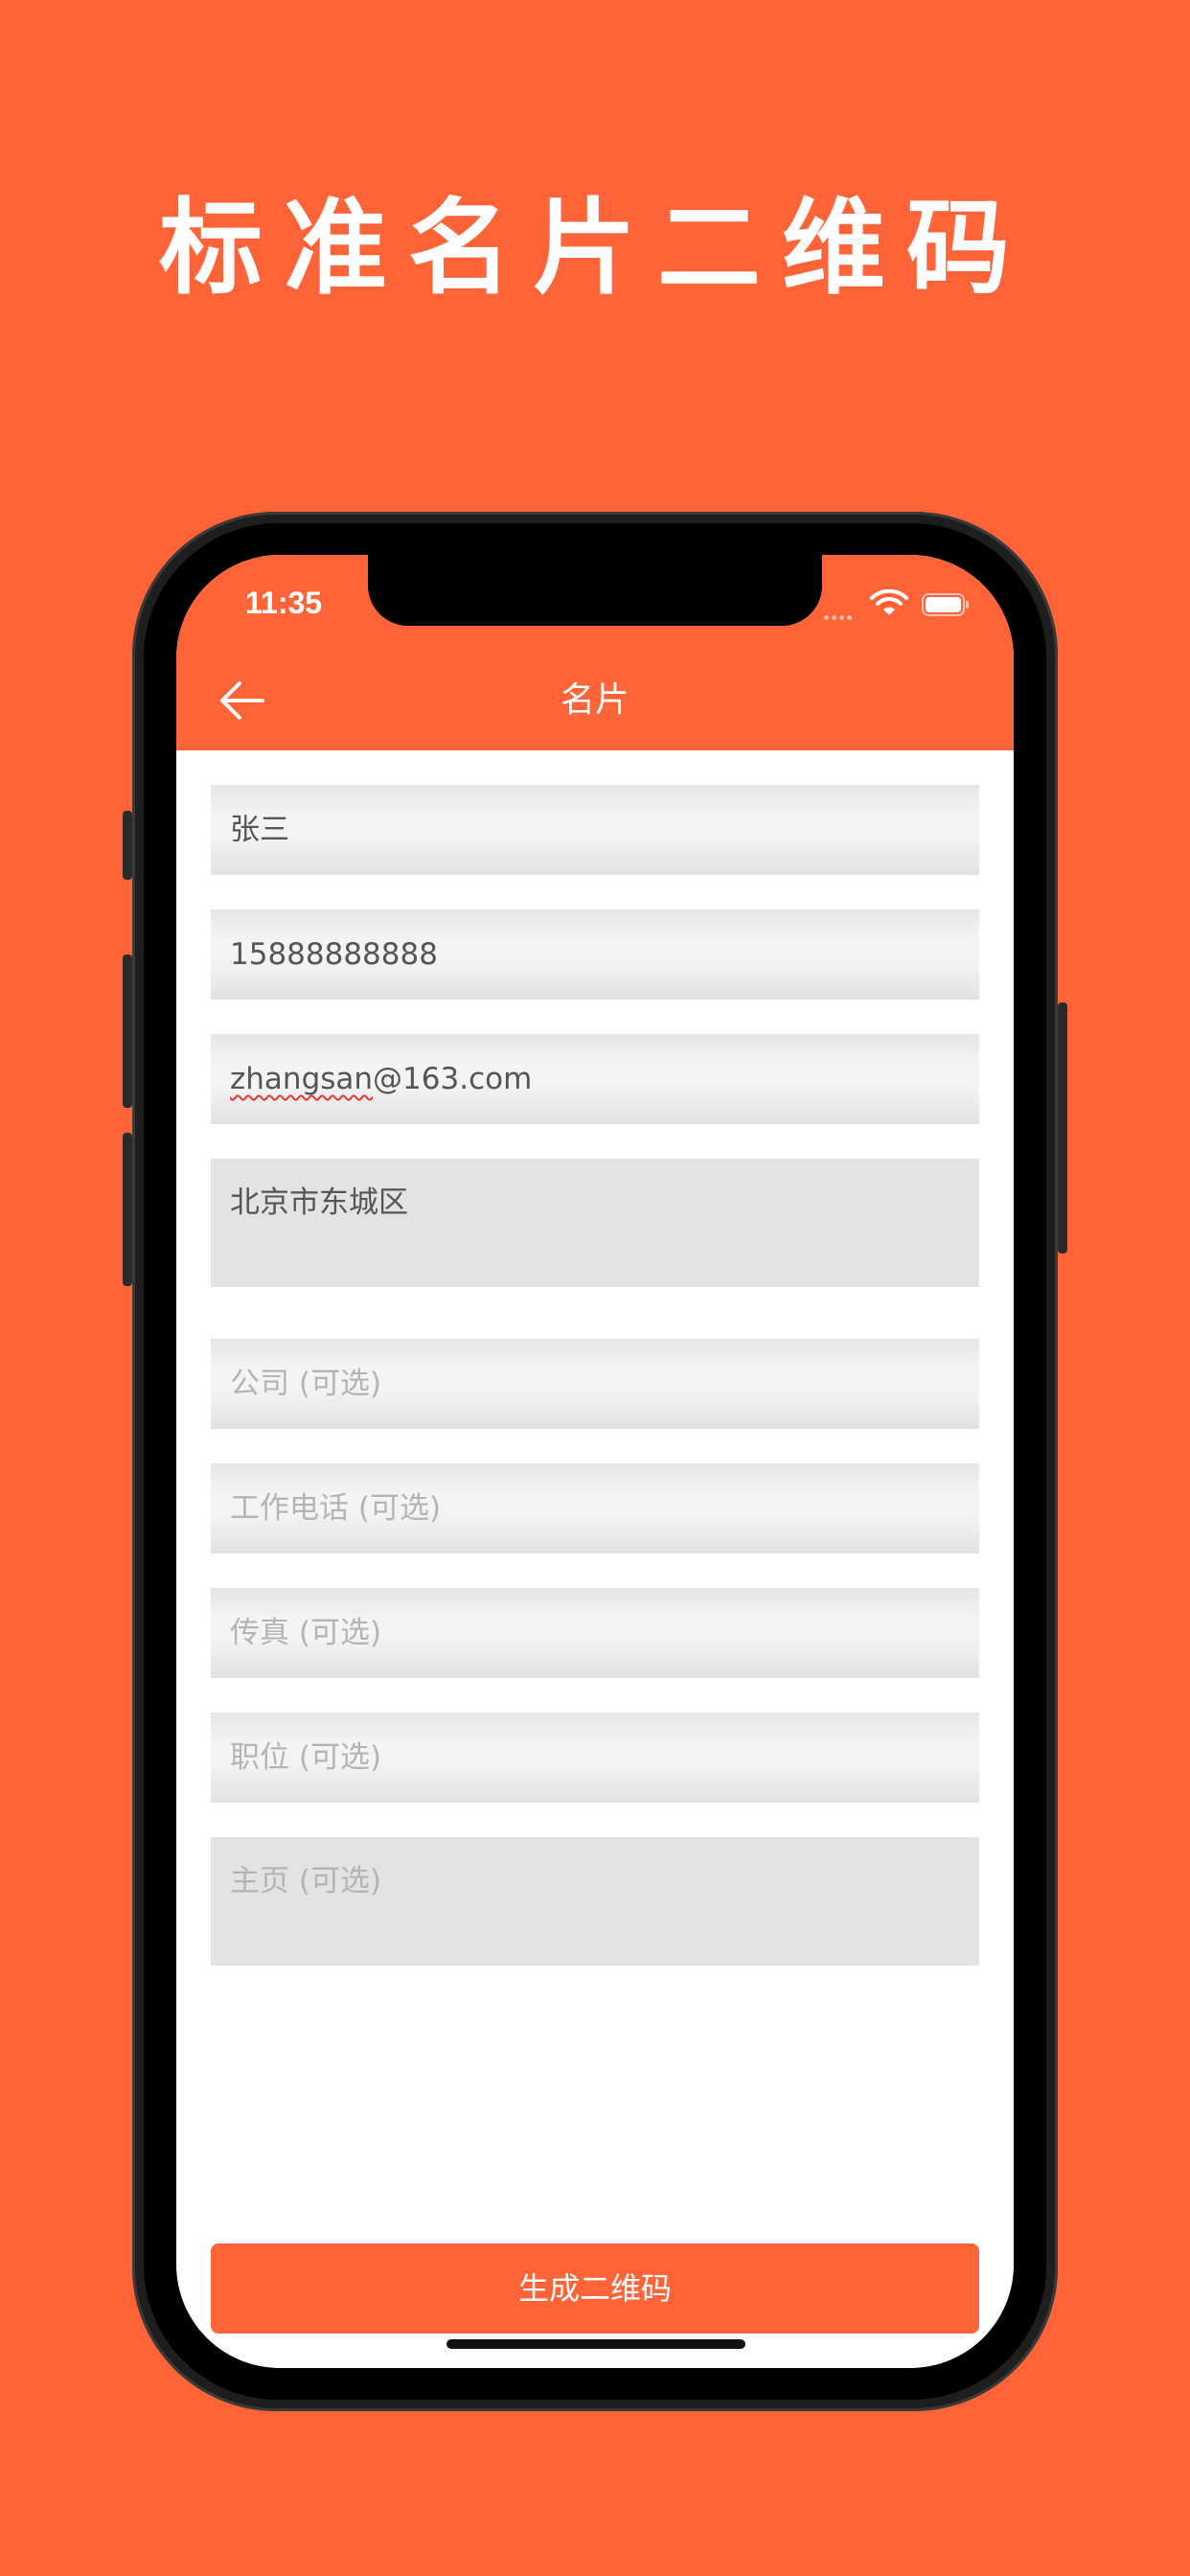 This screenshot has width=1190, height=2576. I want to click on name-value: 张三, so click(259, 830).